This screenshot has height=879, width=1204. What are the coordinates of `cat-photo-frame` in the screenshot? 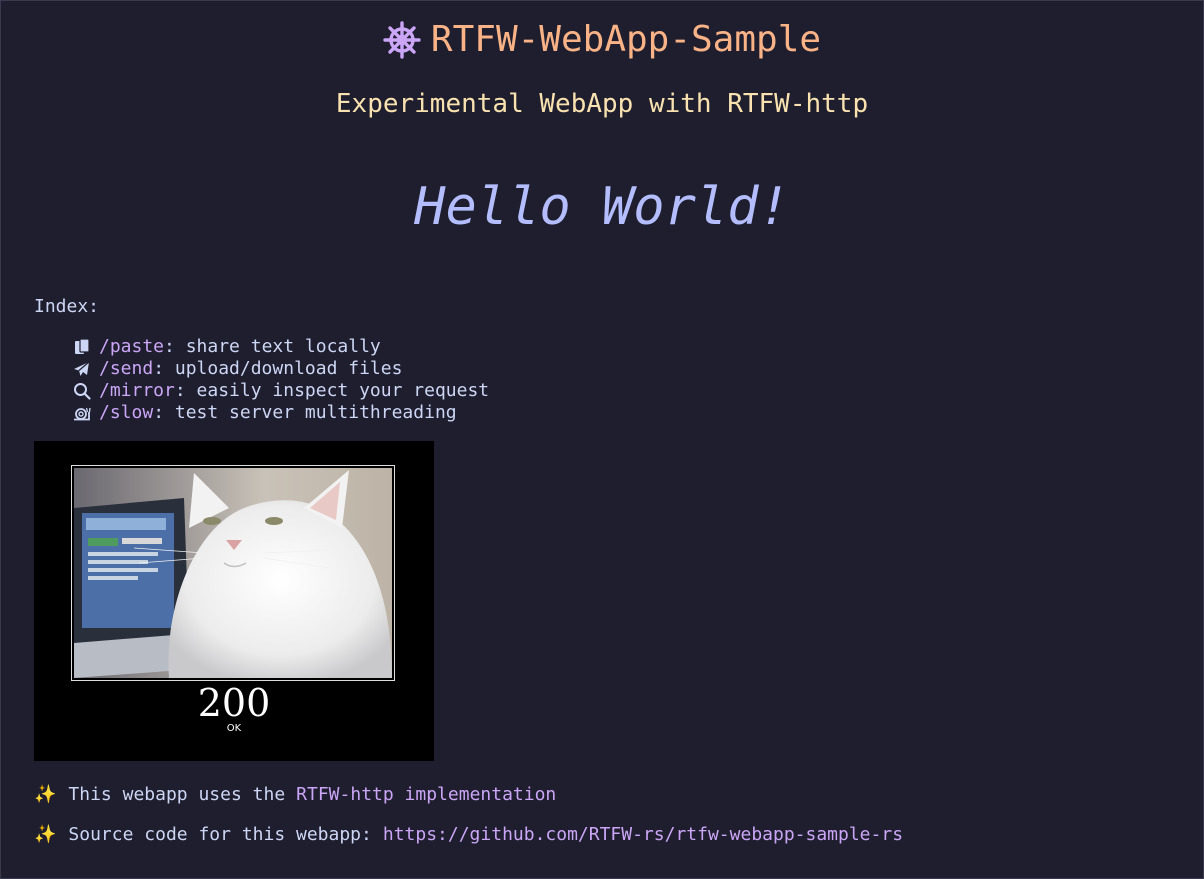 It's located at (233, 573).